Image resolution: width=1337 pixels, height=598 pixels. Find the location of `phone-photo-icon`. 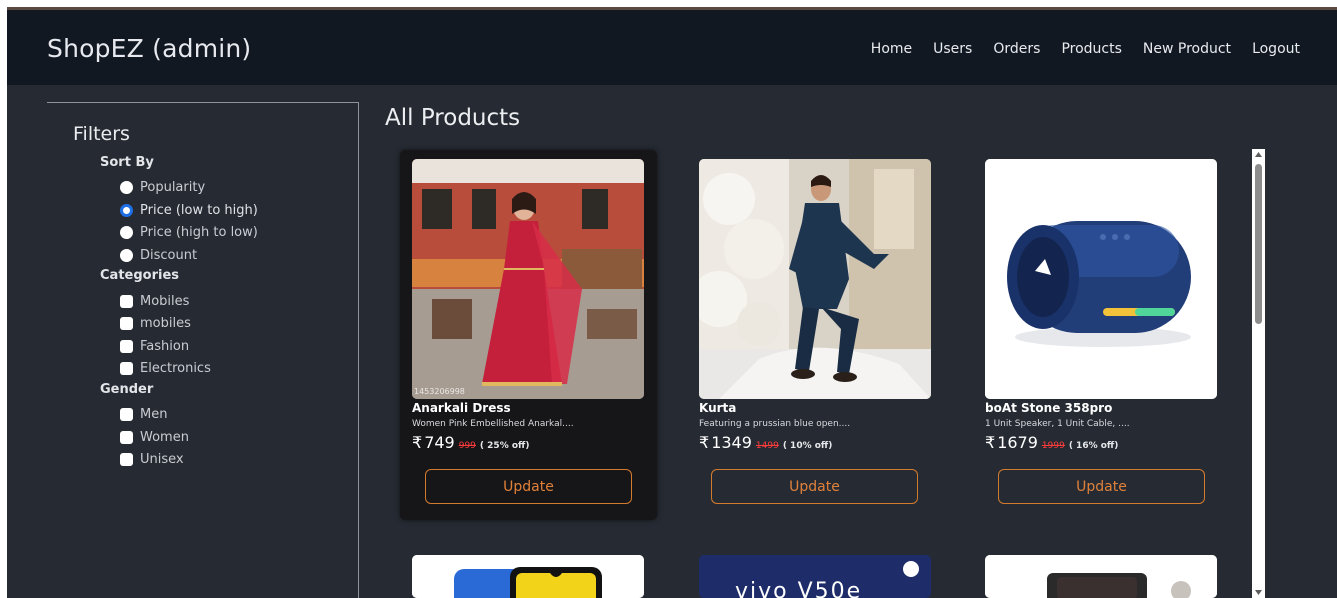

phone-photo-icon is located at coordinates (528, 576).